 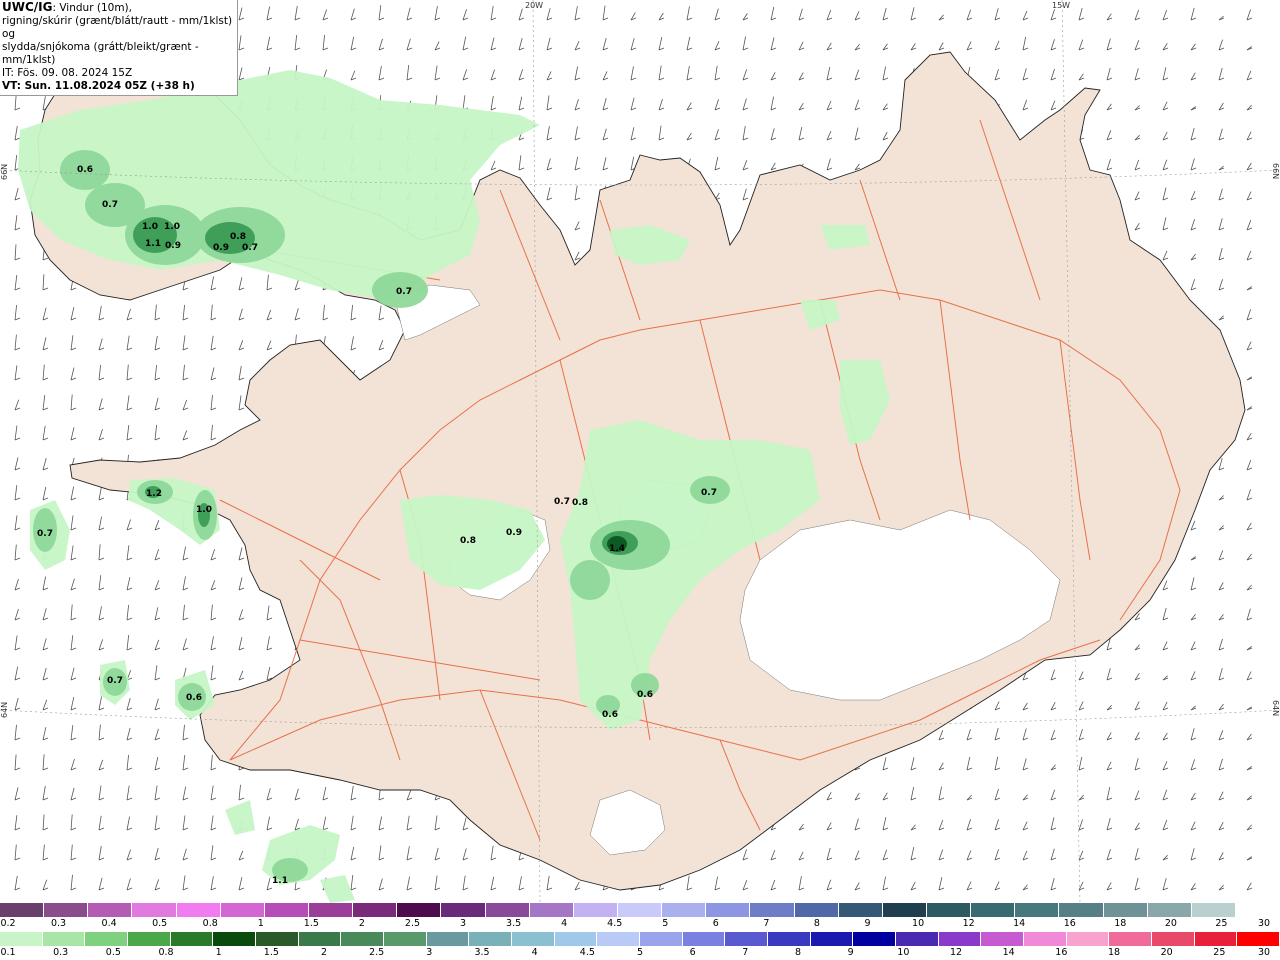 I want to click on lon-label-20w: 20W, so click(x=534, y=5).